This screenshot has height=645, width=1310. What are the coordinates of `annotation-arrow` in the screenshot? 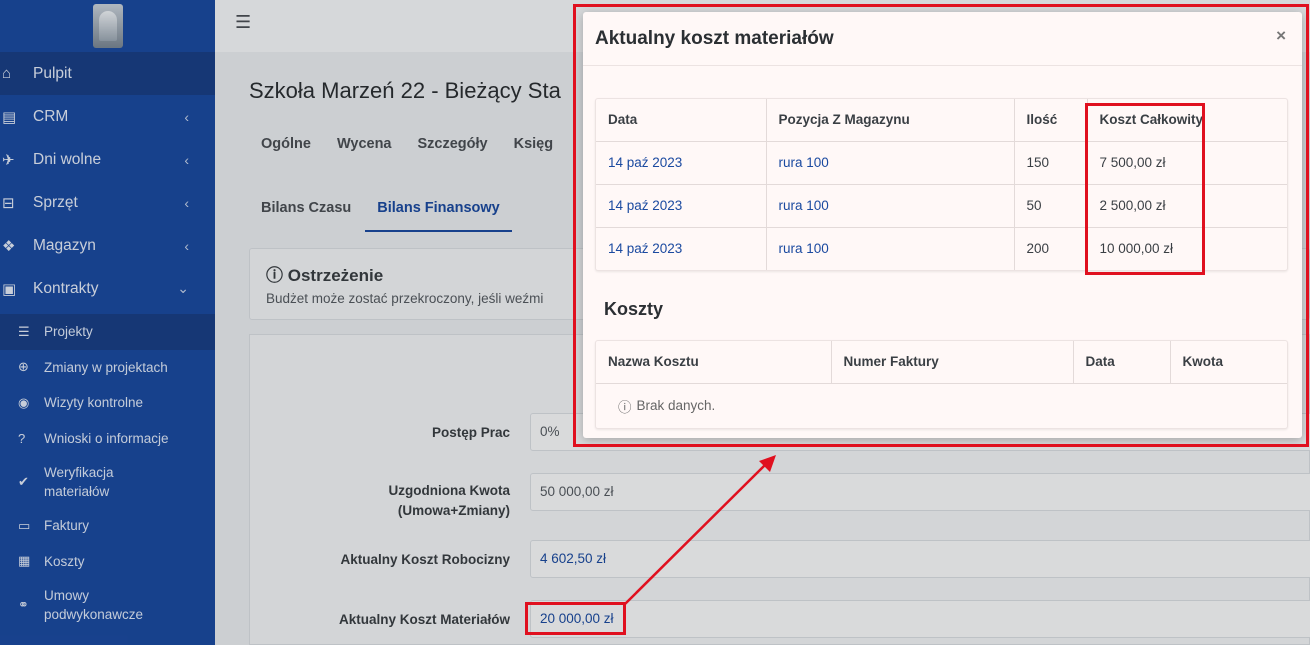 It's located at (700, 530).